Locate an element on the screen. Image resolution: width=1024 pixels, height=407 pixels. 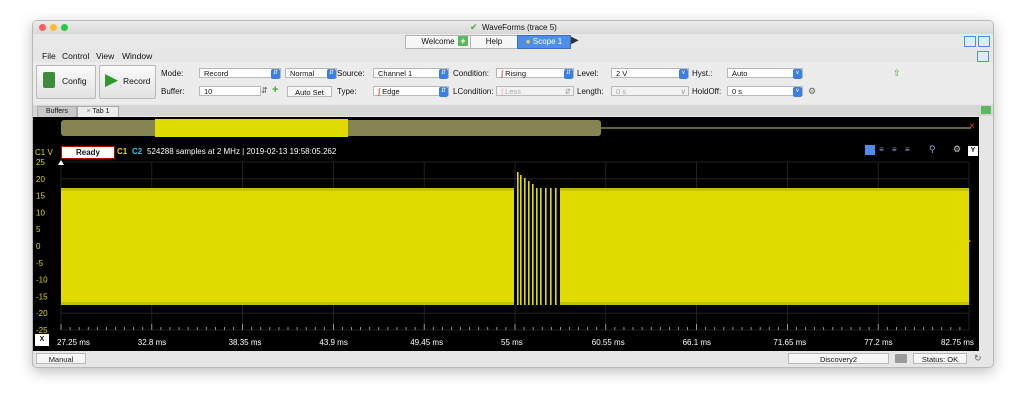
record-play-icon: ▶ is located at coordinates (112, 79).